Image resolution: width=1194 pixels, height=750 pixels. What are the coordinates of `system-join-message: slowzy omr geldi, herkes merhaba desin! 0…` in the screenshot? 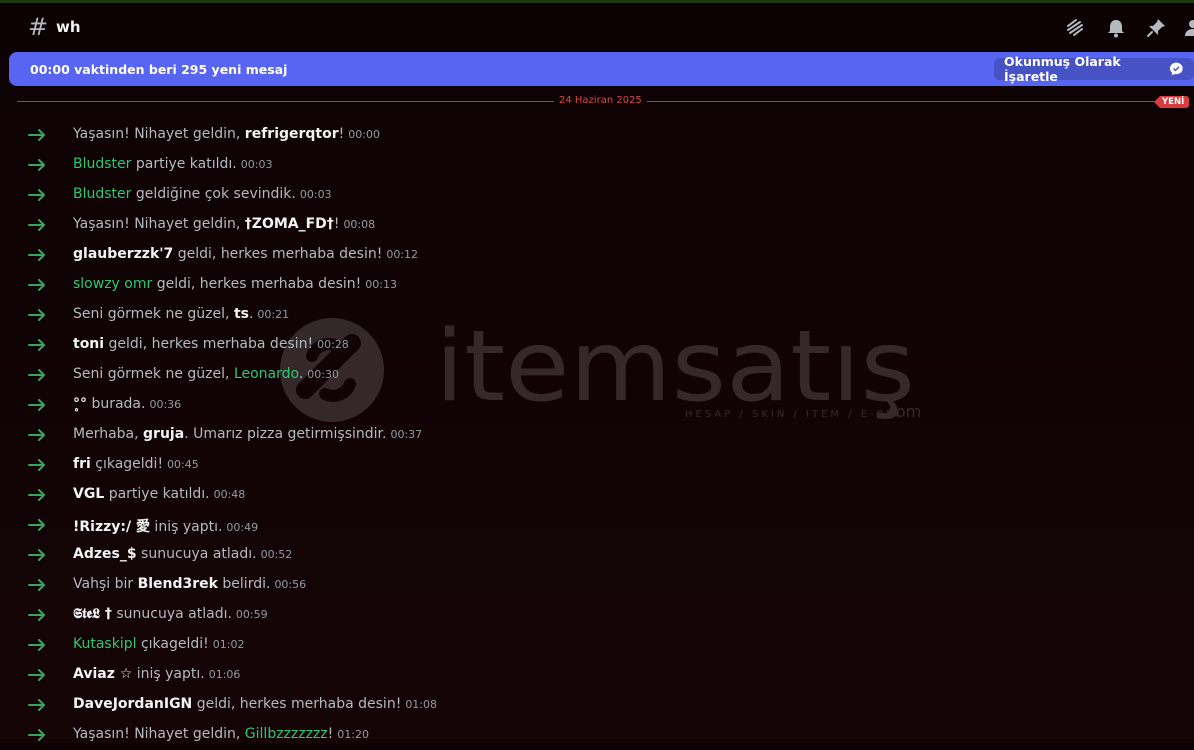 It's located at (597, 285).